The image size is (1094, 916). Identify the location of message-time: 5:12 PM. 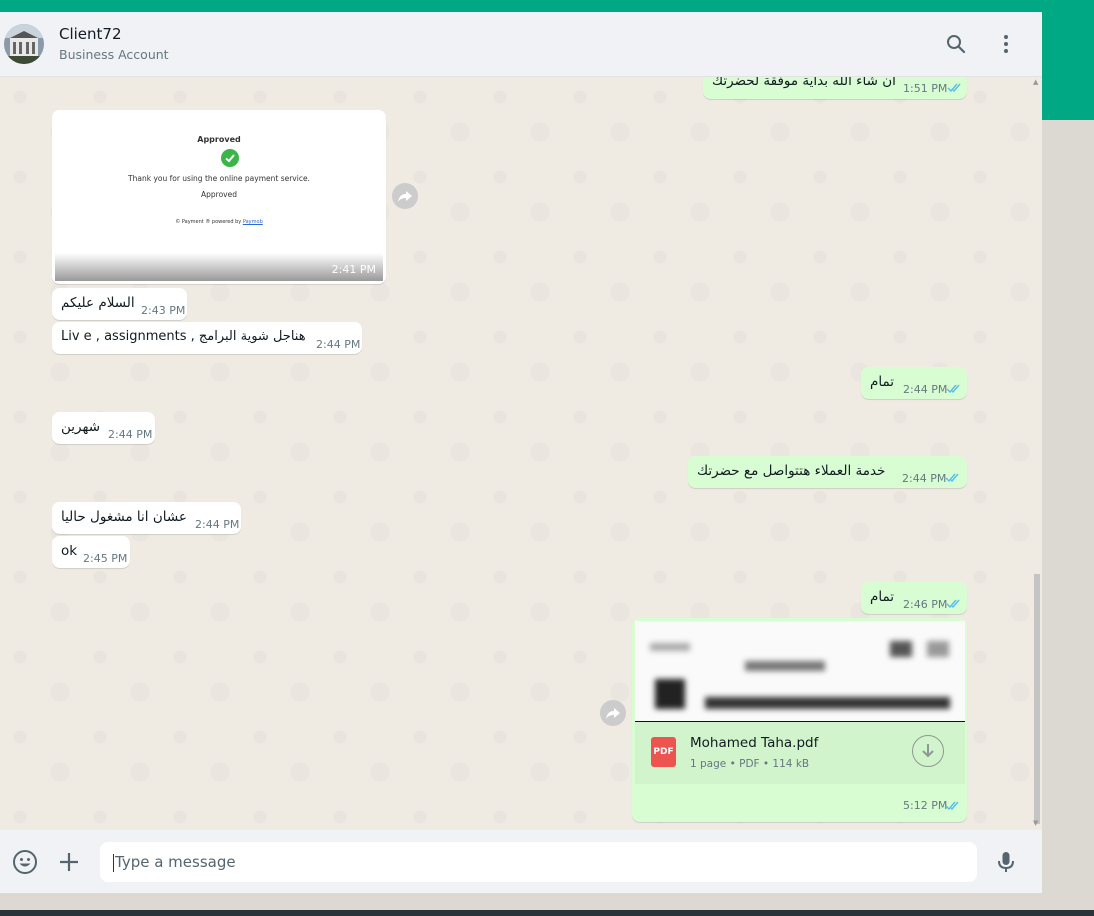
(925, 805).